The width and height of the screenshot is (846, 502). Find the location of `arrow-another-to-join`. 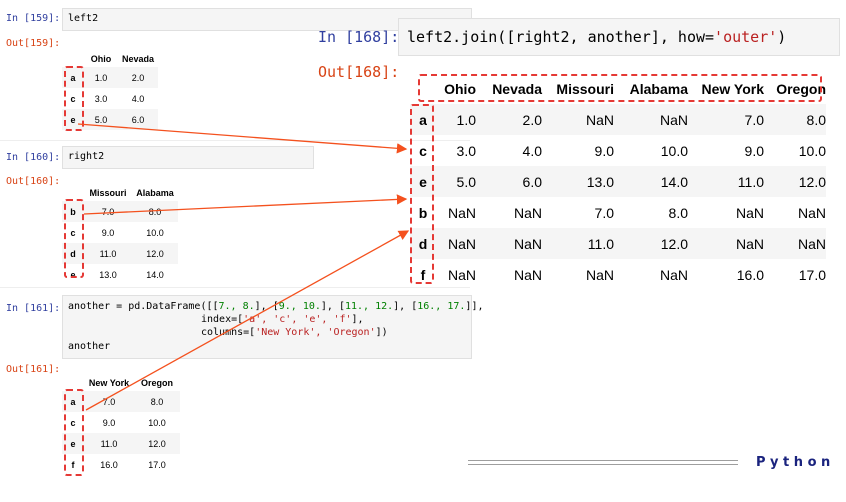

arrow-another-to-join is located at coordinates (247, 320).